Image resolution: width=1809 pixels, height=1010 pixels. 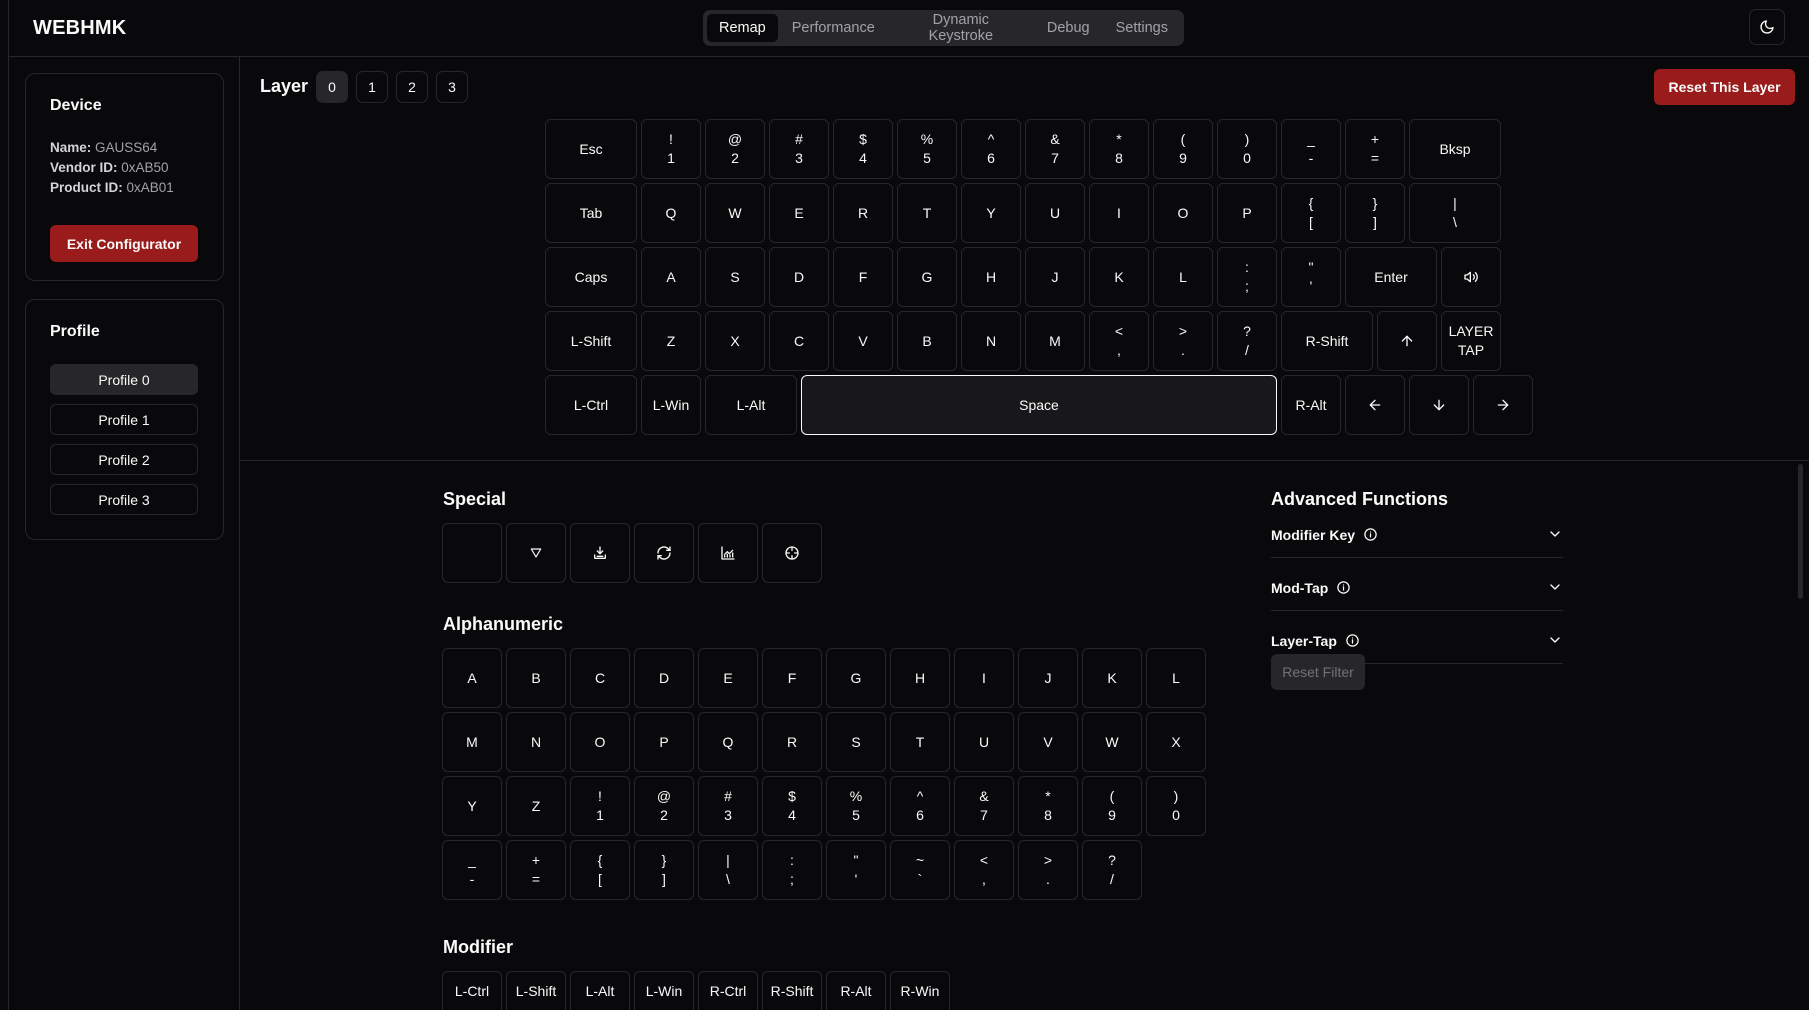 What do you see at coordinates (1119, 149) in the screenshot?
I see `key-8: * 8` at bounding box center [1119, 149].